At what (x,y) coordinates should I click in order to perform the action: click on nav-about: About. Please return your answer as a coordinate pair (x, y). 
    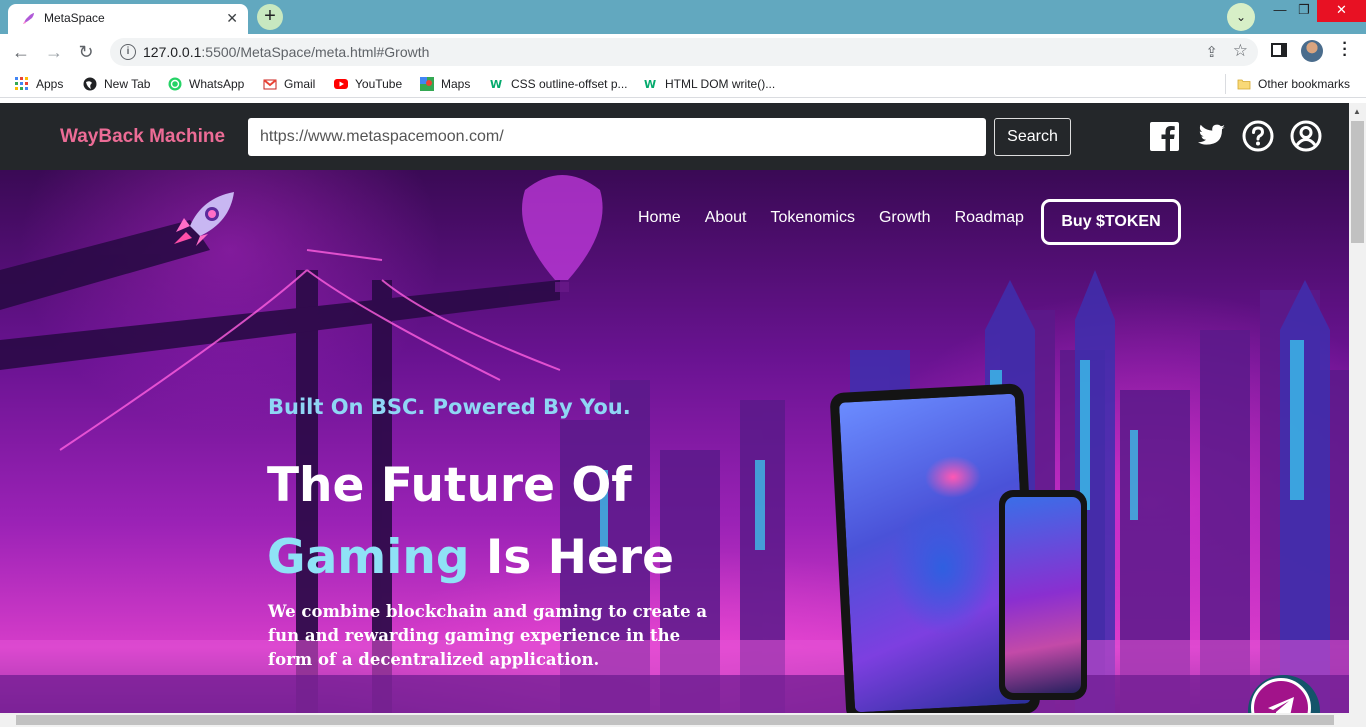
    Looking at the image, I should click on (726, 221).